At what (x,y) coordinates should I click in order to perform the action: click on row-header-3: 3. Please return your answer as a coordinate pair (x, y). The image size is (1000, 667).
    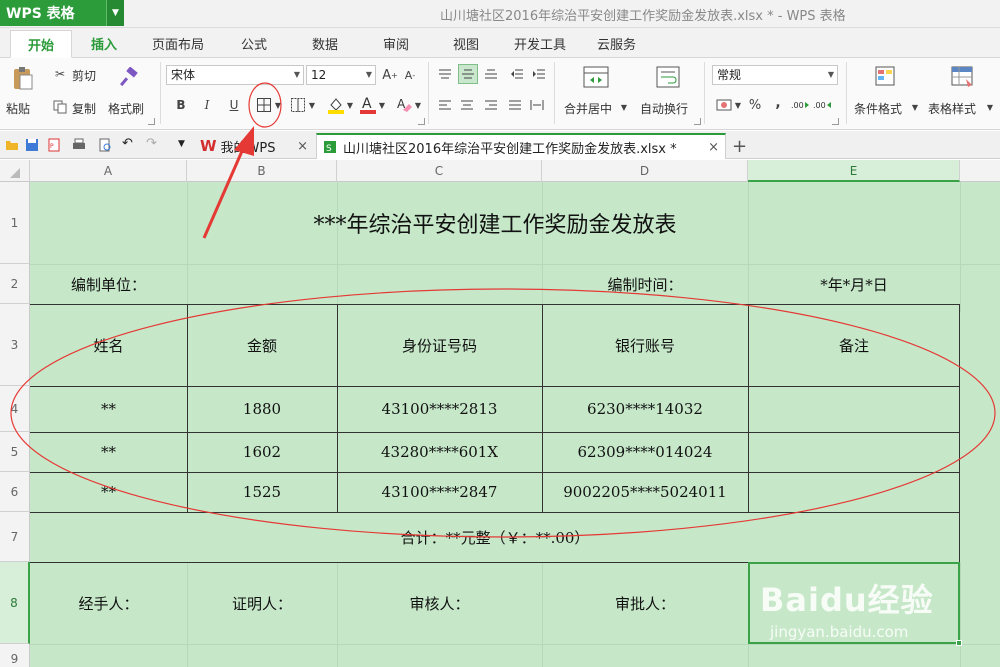
    Looking at the image, I should click on (15, 345).